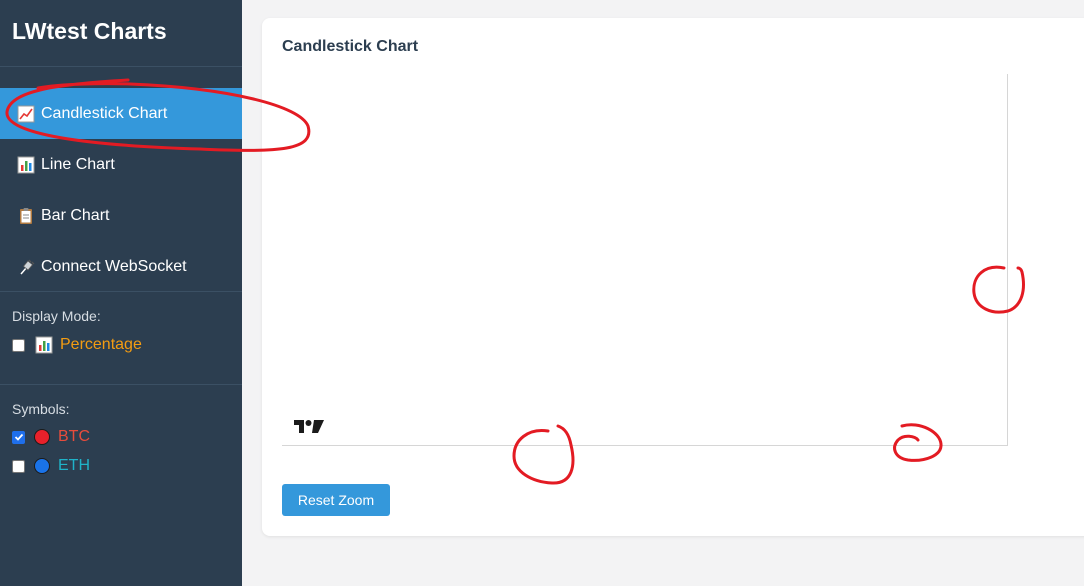 This screenshot has width=1084, height=586. I want to click on percentage-option: Percentage, so click(77, 345).